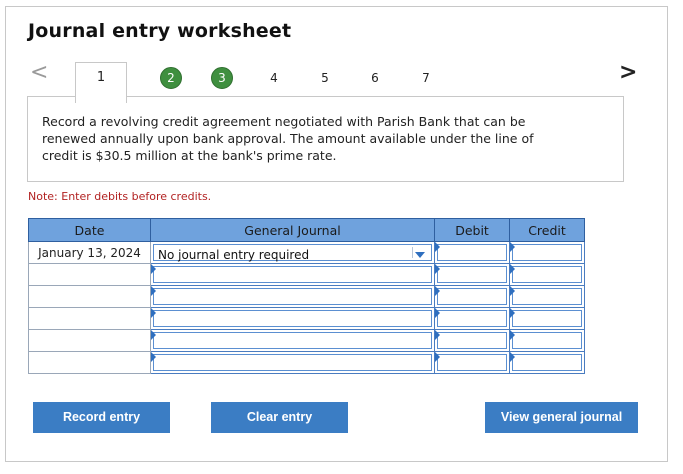 This screenshot has height=474, width=683. I want to click on record-entry-button: Record entry, so click(101, 417).